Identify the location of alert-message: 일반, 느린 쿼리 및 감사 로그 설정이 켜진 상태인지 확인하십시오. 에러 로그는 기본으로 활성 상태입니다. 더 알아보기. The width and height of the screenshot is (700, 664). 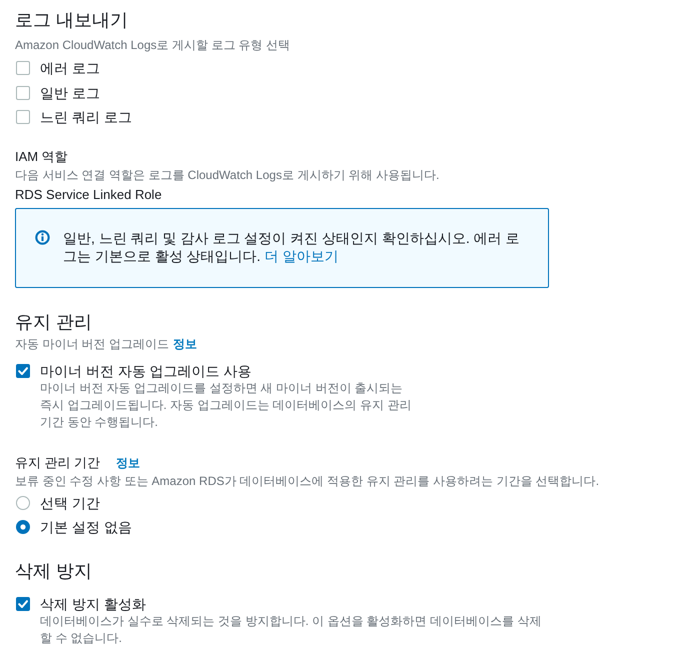
(292, 246).